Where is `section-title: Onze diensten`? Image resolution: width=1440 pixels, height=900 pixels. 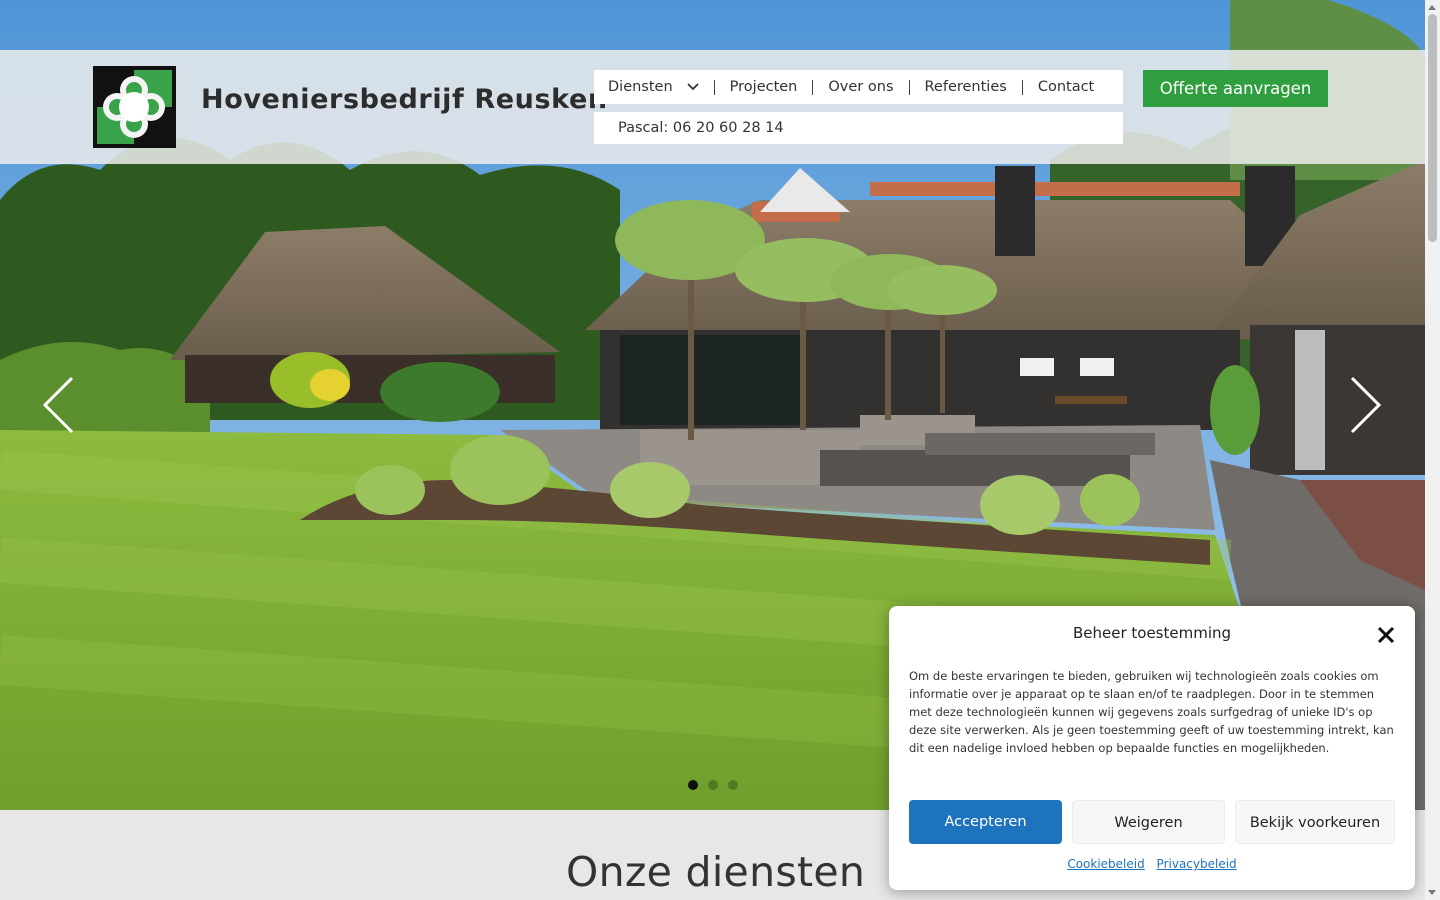 section-title: Onze diensten is located at coordinates (716, 872).